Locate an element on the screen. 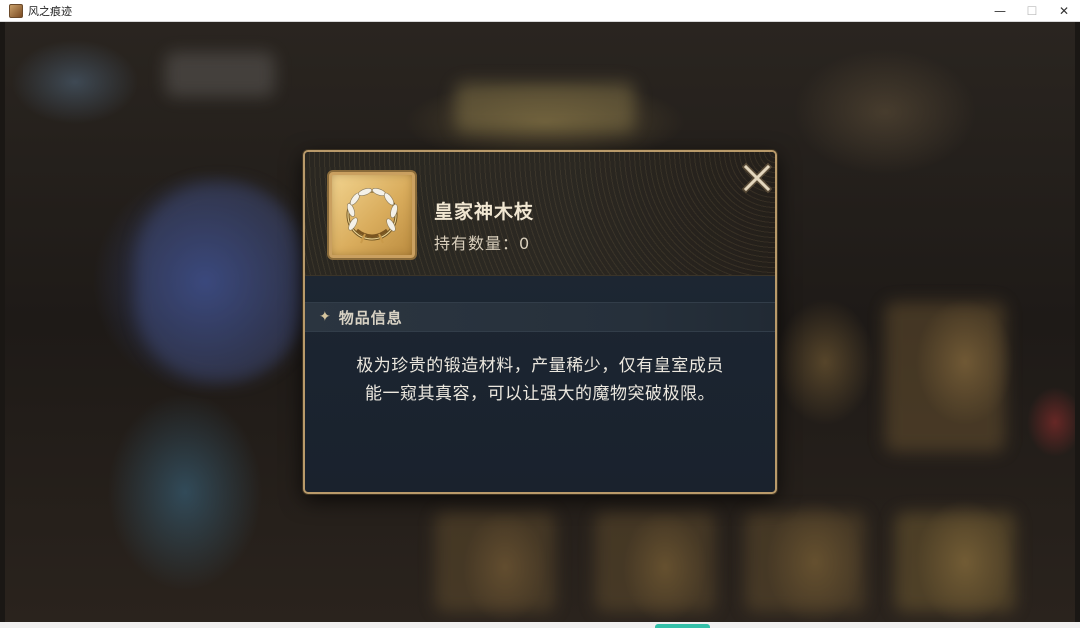  taskbar-strip is located at coordinates (540, 625).